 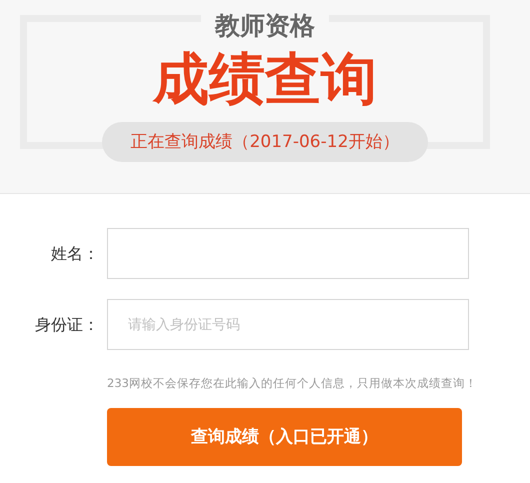 What do you see at coordinates (265, 25) in the screenshot?
I see `subtitle: 教师资格` at bounding box center [265, 25].